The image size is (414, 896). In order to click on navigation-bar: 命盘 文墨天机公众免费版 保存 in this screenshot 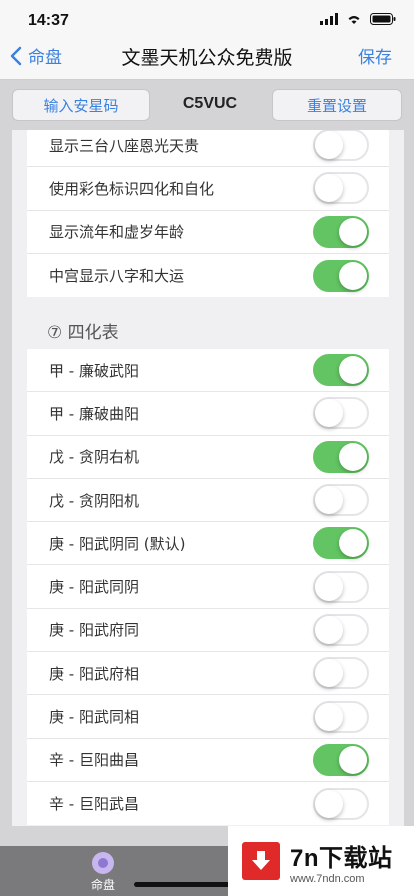, I will do `click(207, 57)`.